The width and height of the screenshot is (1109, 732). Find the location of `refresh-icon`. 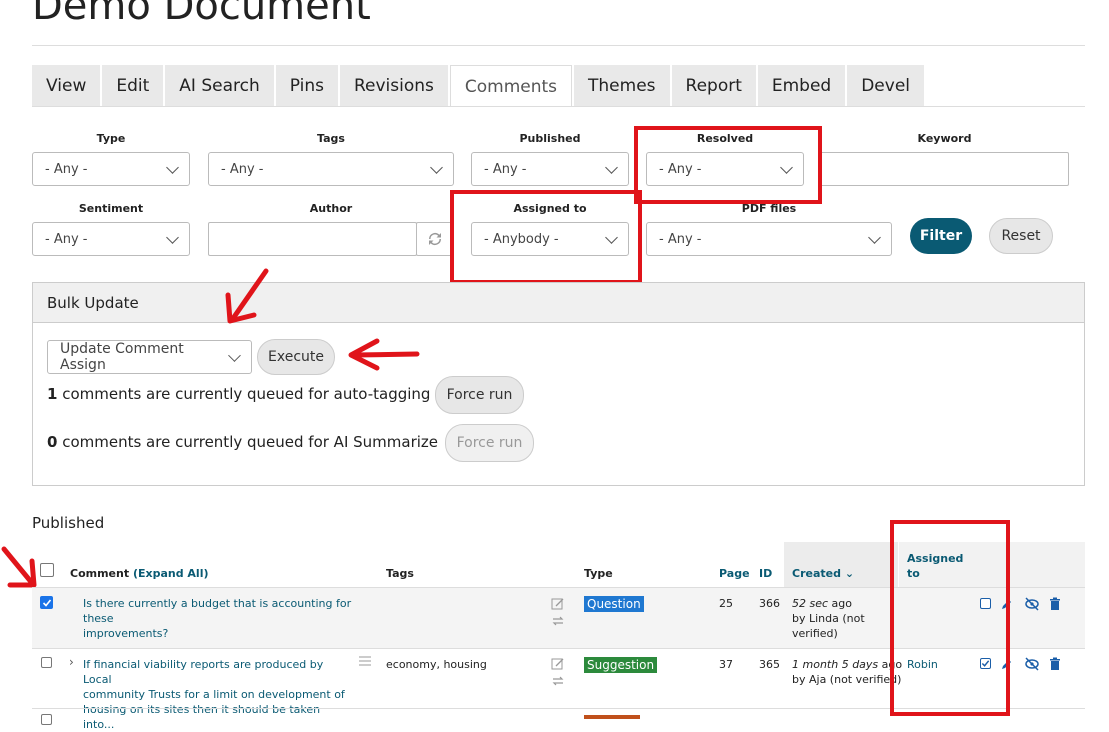

refresh-icon is located at coordinates (435, 239).